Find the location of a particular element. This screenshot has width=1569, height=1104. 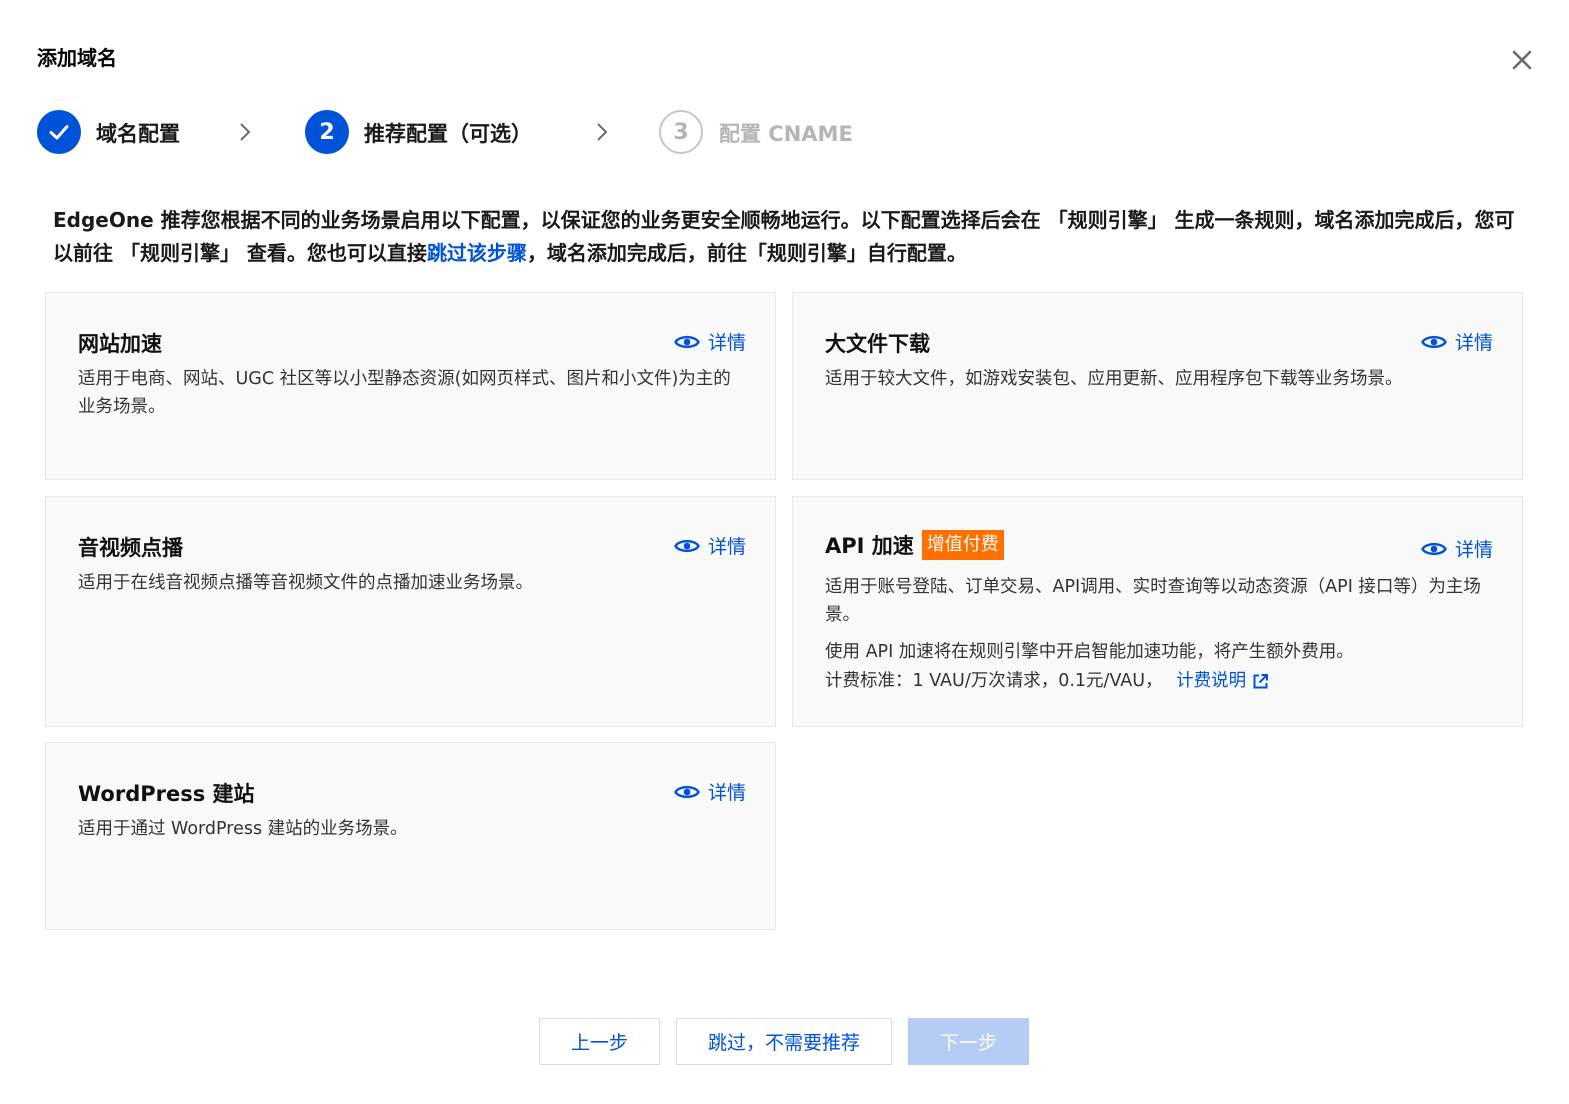

step-2-number: 2 is located at coordinates (327, 132).